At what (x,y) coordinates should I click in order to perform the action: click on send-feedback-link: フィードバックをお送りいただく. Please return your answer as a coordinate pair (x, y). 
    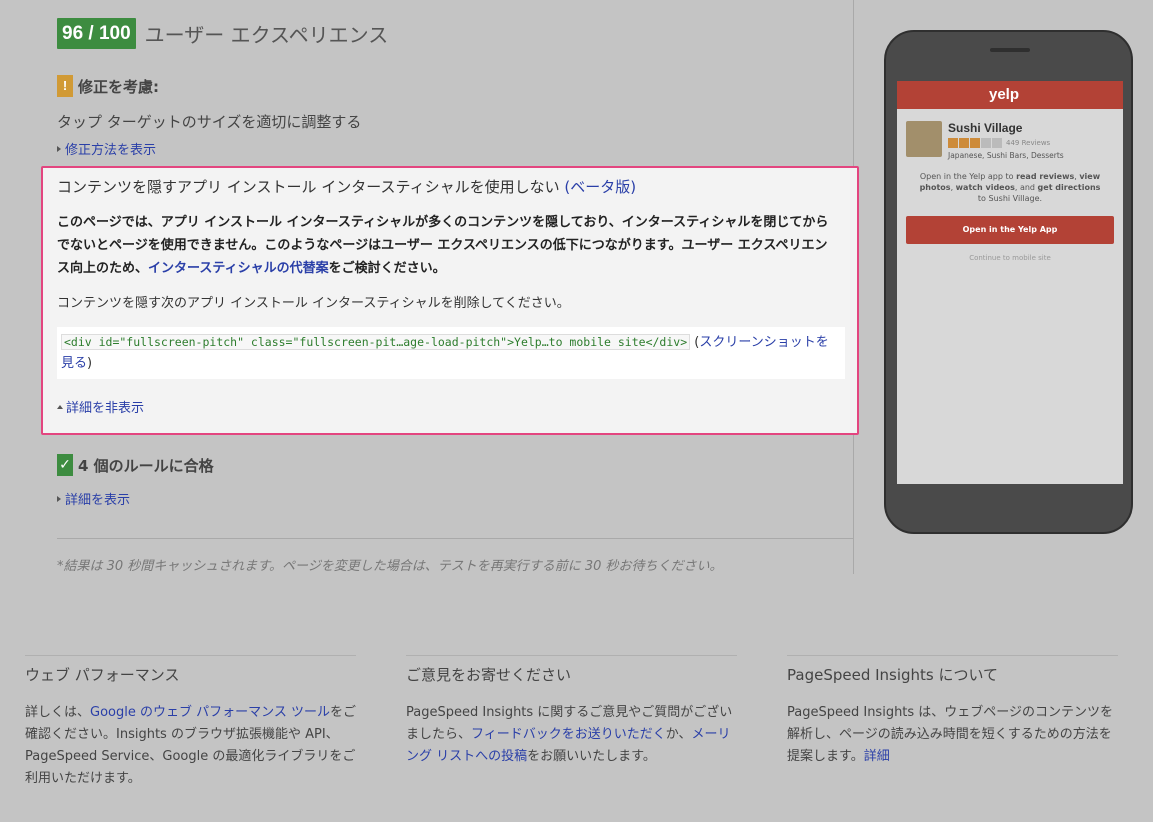
    Looking at the image, I should click on (568, 734).